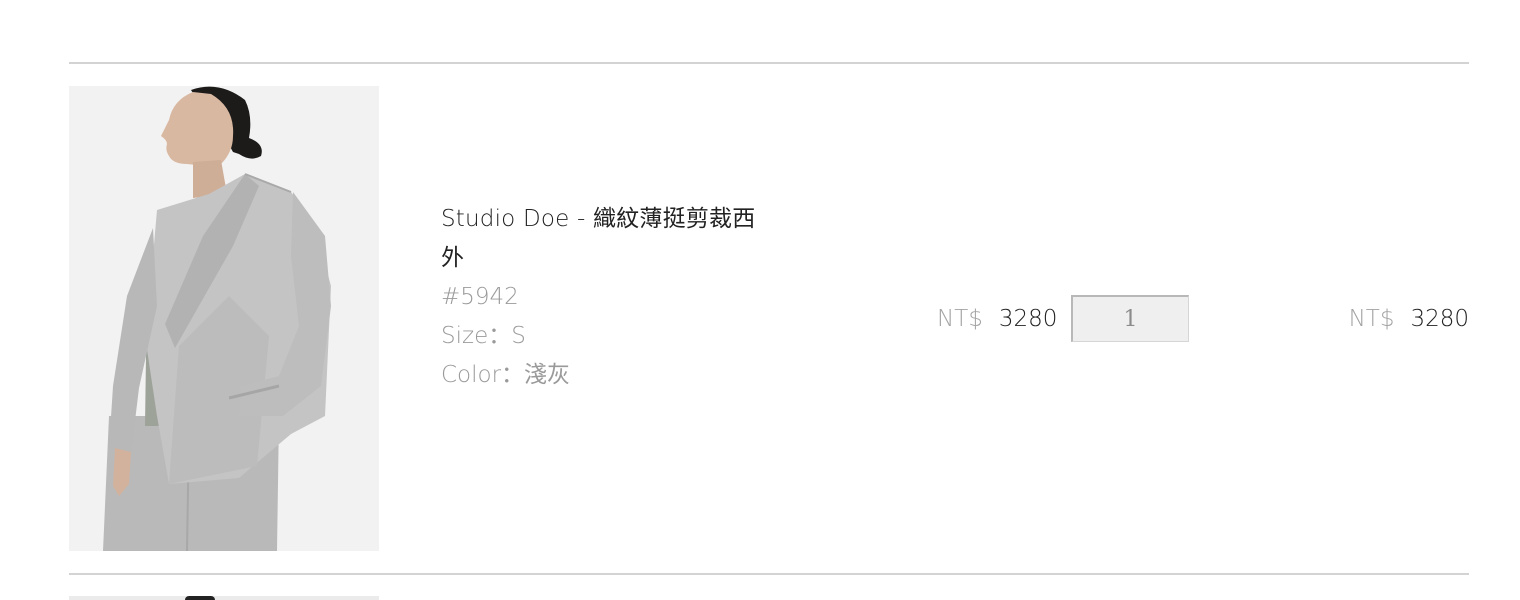 The height and width of the screenshot is (600, 1520). What do you see at coordinates (601, 239) in the screenshot?
I see `product-title: Studio Doe - 織紋薄挺剪裁西外` at bounding box center [601, 239].